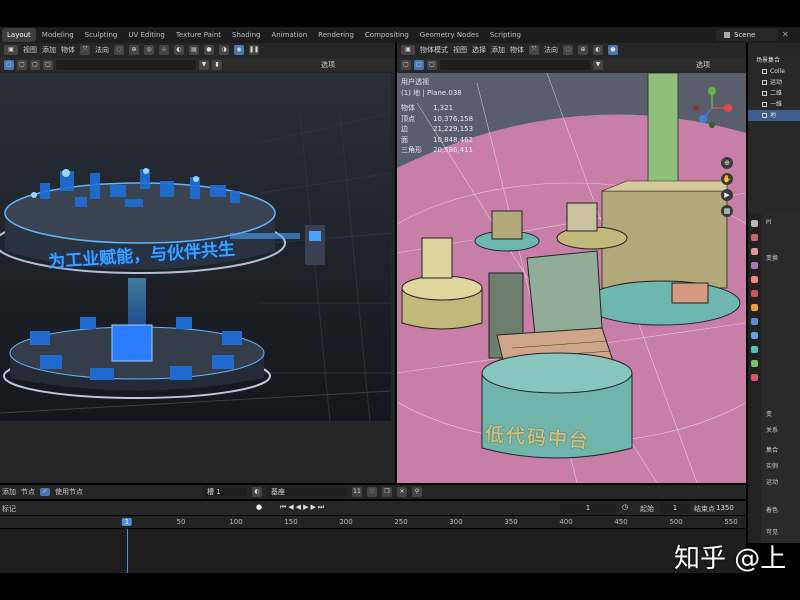 Image resolution: width=800 pixels, height=600 pixels. What do you see at coordinates (289, 35) in the screenshot?
I see `tab-animation: Animation` at bounding box center [289, 35].